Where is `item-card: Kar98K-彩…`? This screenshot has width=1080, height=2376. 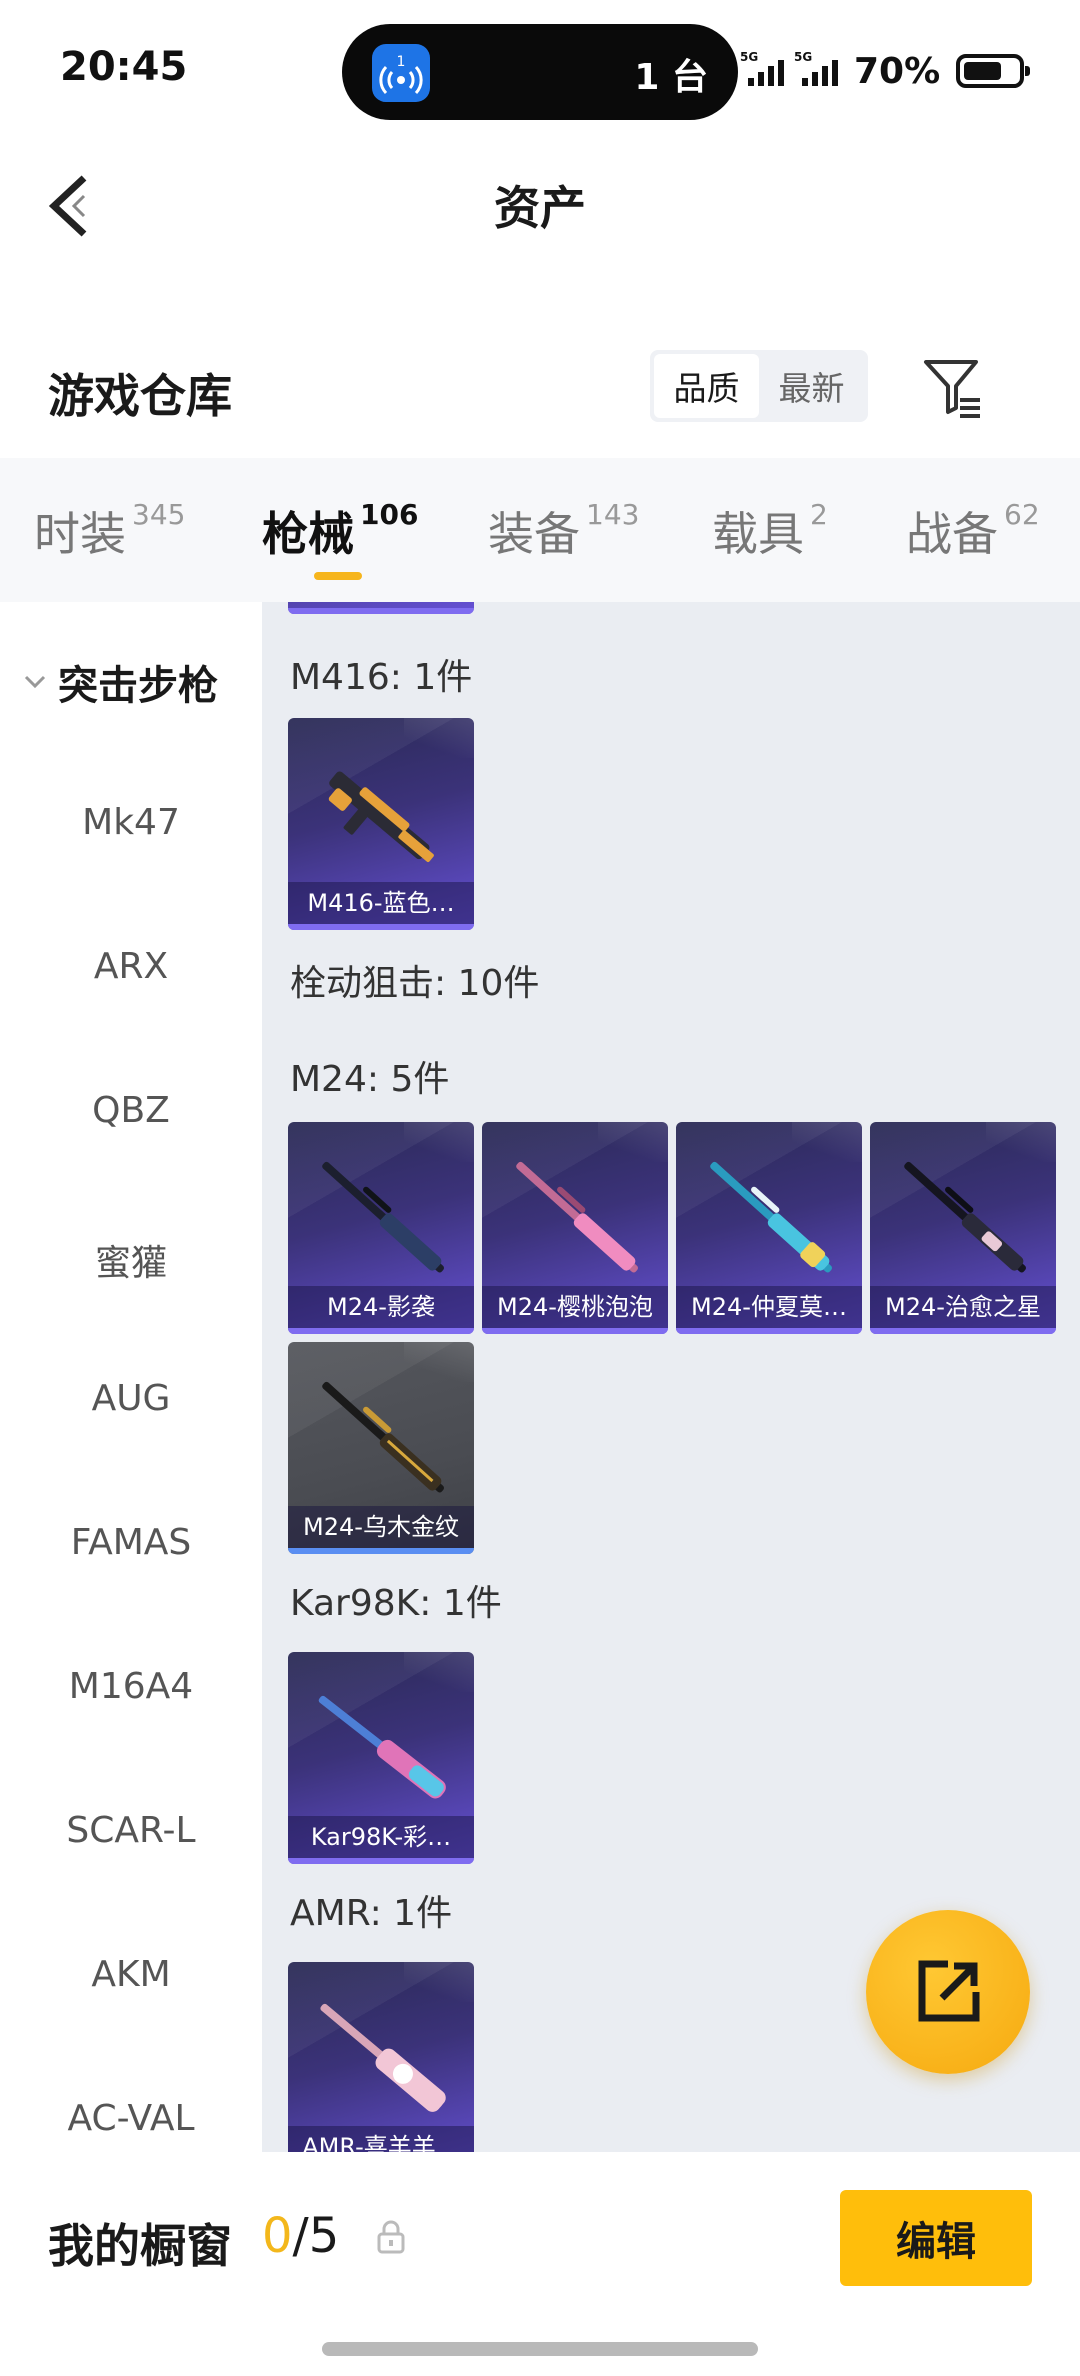 item-card: Kar98K-彩… is located at coordinates (381, 1758).